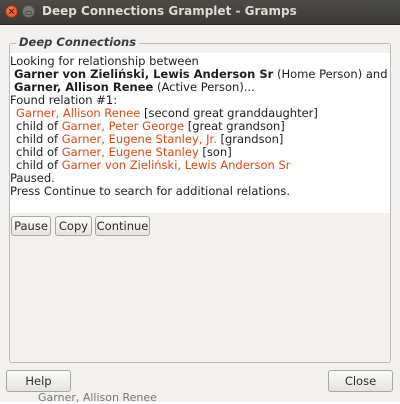 Image resolution: width=400 pixels, height=404 pixels. Describe the element at coordinates (144, 74) in the screenshot. I see `home-person-name: Garner von Zieliński, Lewis Anderson Sr` at that location.